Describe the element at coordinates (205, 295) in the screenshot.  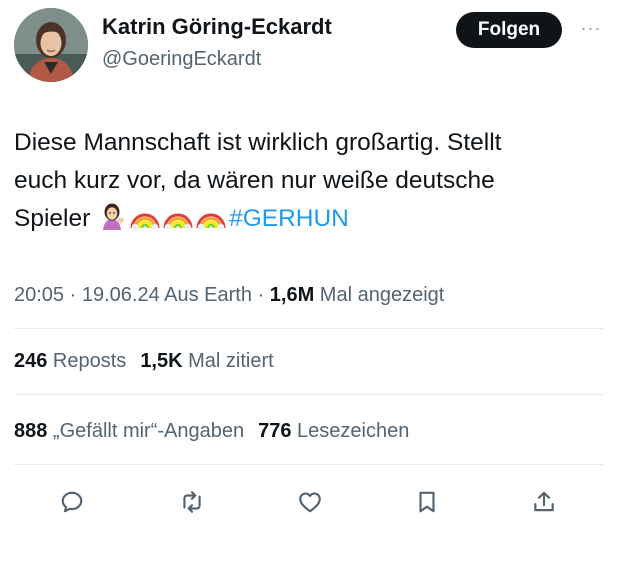
I see `tweet-source: Aus Earth` at that location.